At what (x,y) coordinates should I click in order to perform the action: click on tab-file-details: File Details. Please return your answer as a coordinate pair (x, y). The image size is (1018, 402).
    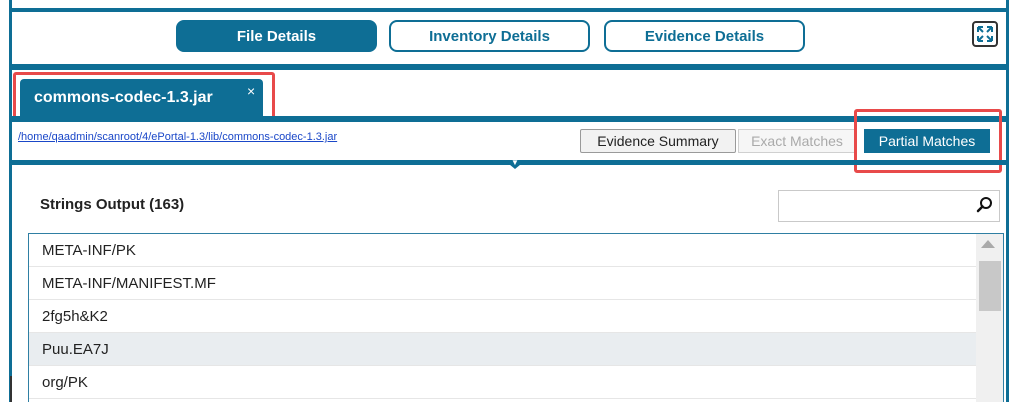
    Looking at the image, I should click on (276, 36).